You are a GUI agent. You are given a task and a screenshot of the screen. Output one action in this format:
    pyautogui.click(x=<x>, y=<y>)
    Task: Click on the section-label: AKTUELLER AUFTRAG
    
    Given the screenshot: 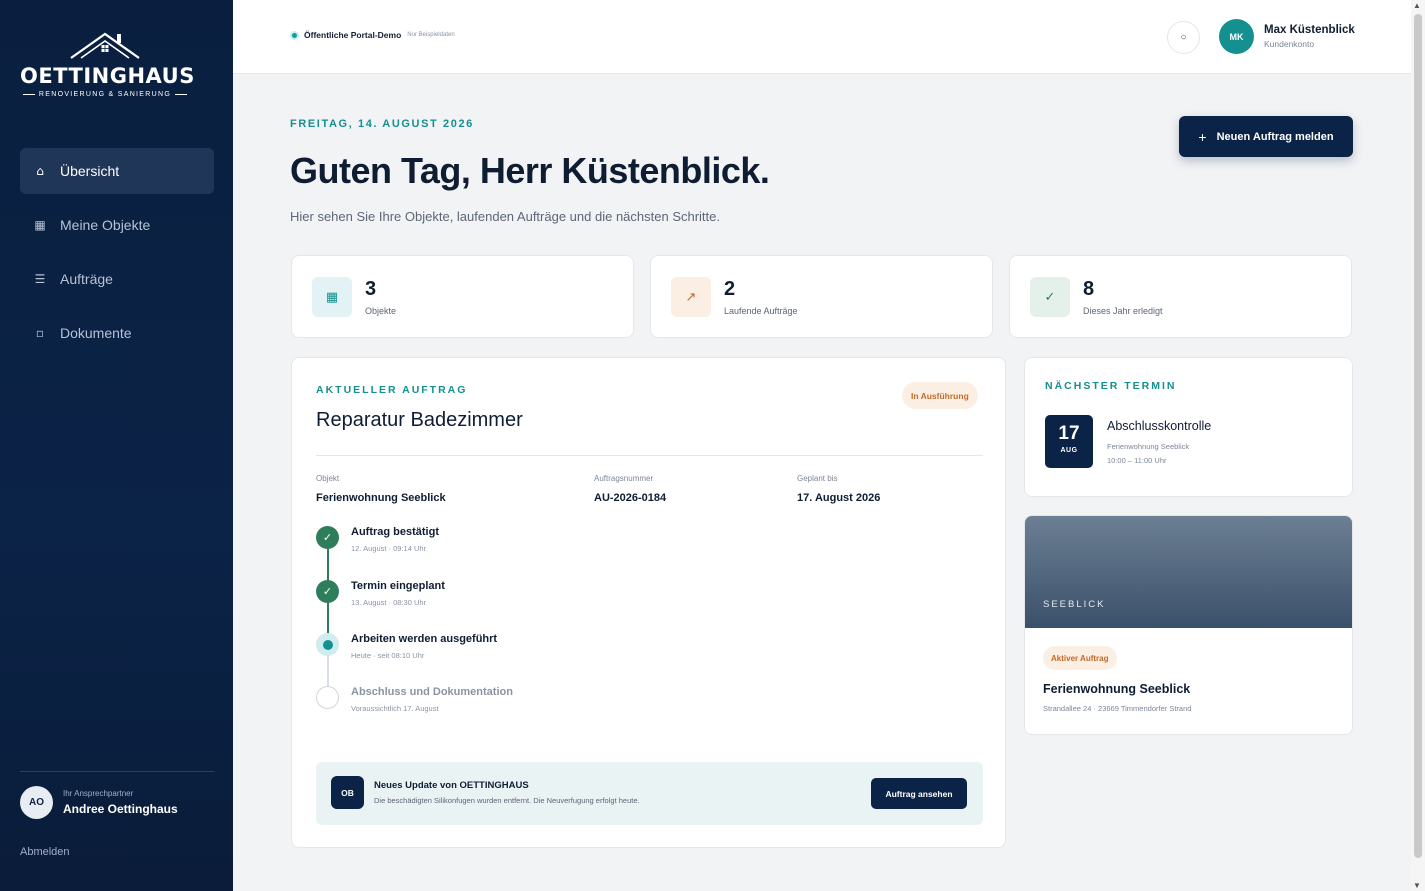 What is the action you would take?
    pyautogui.click(x=392, y=390)
    